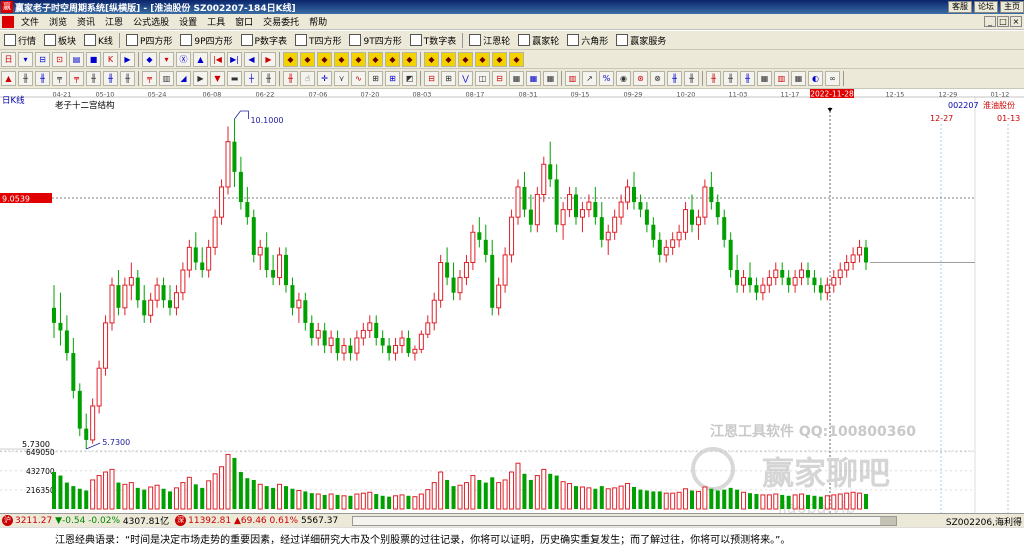  What do you see at coordinates (747, 78) in the screenshot?
I see `tb3-tool-icon-42: ╫` at bounding box center [747, 78].